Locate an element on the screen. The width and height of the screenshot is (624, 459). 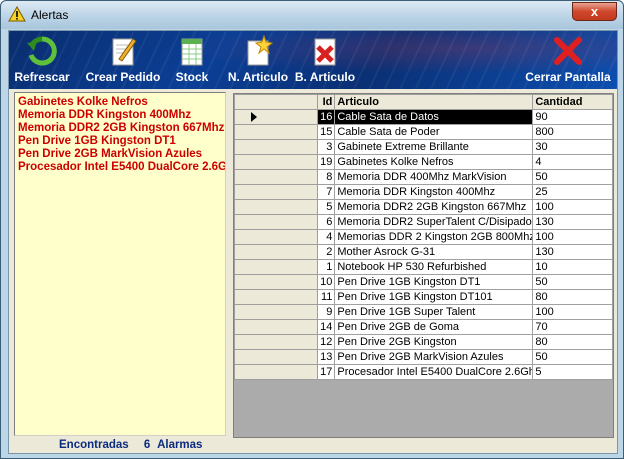
cell-id: 5 is located at coordinates (326, 207).